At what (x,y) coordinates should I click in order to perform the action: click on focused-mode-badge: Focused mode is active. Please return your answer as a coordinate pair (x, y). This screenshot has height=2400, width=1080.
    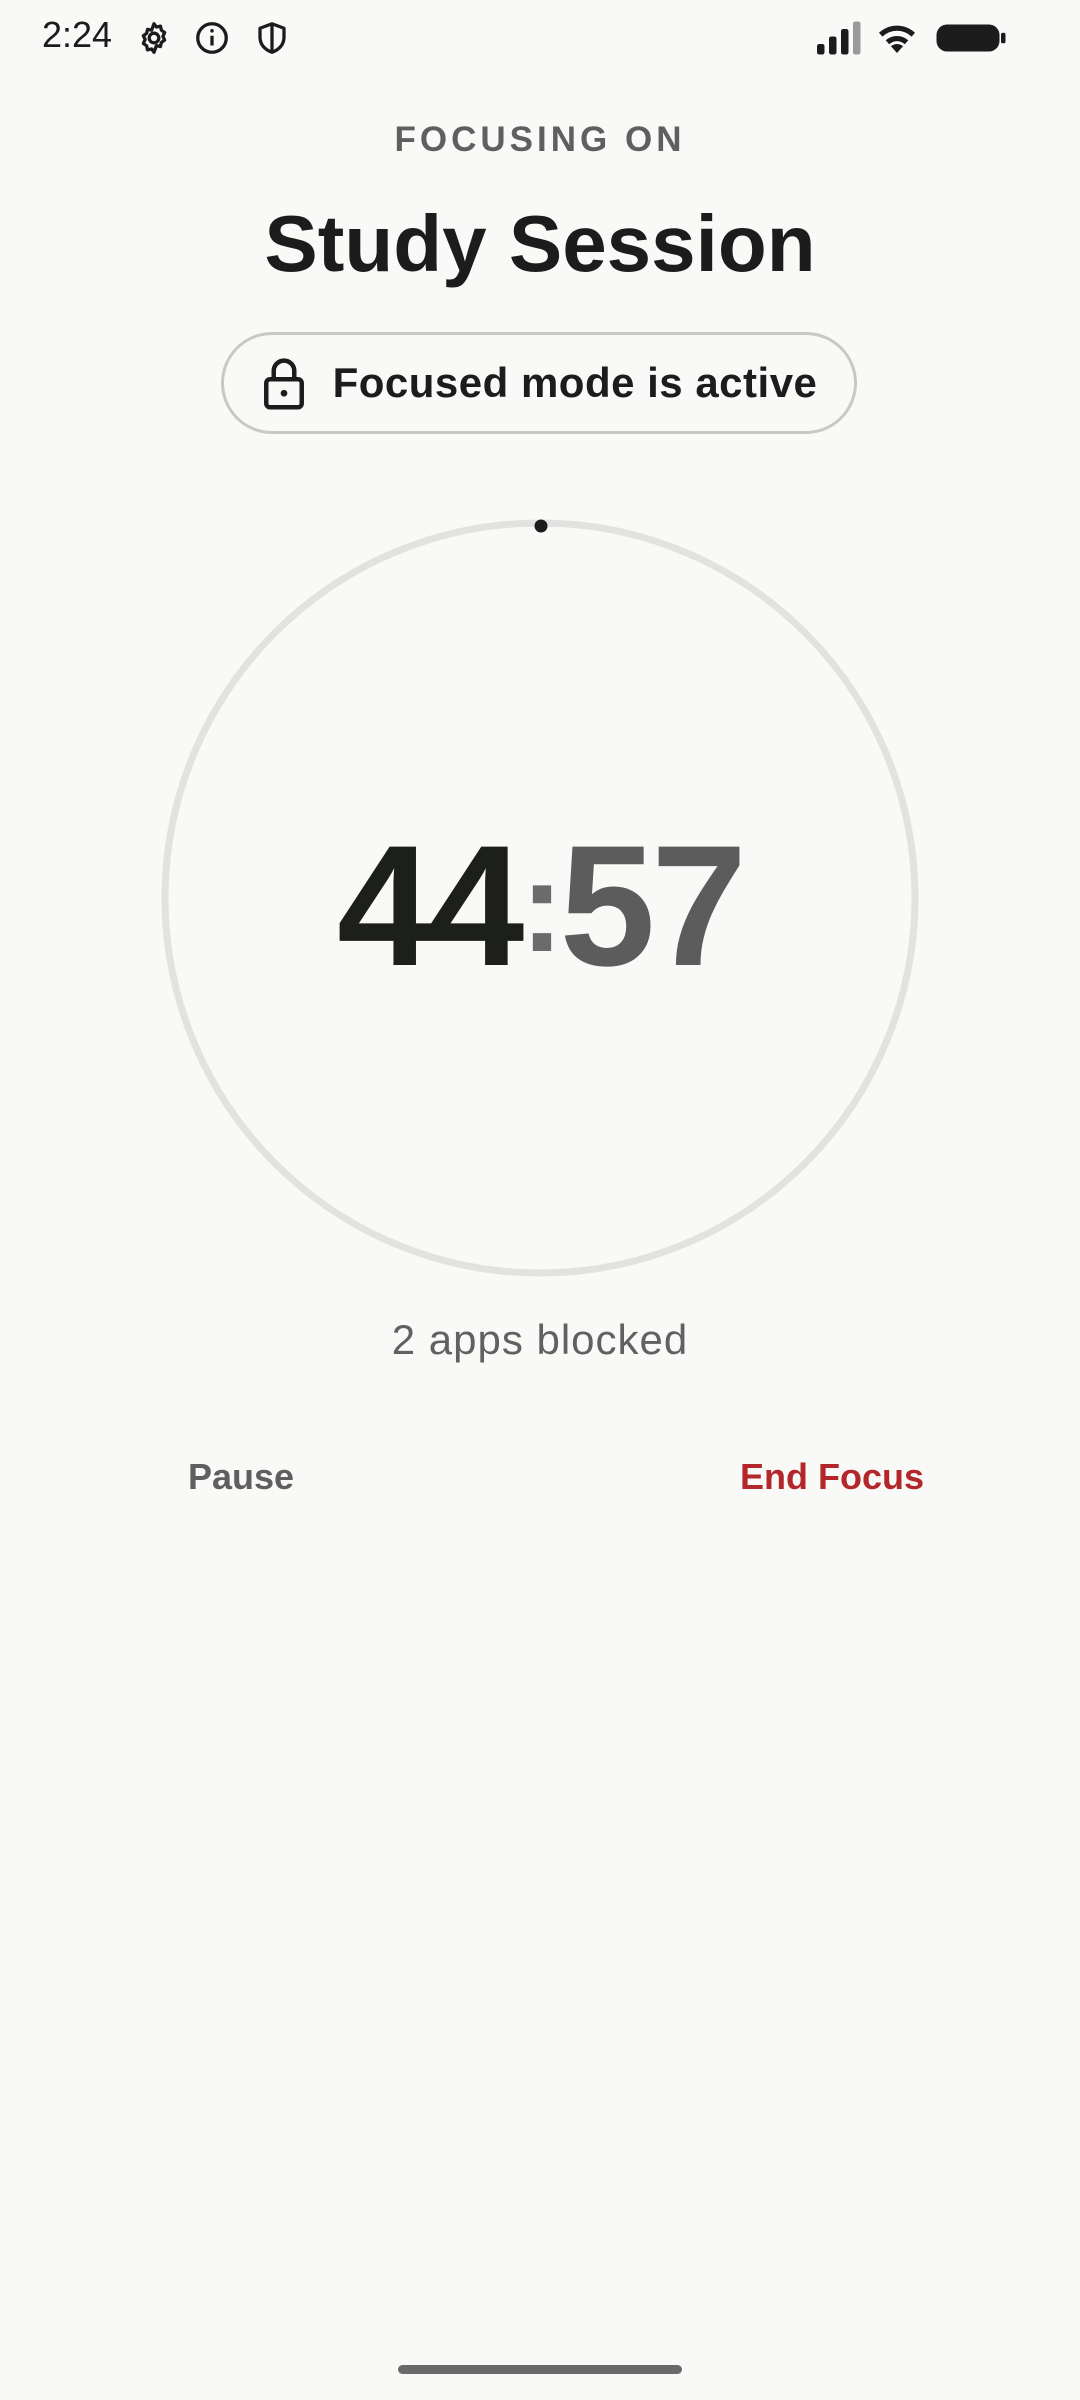
    Looking at the image, I should click on (539, 383).